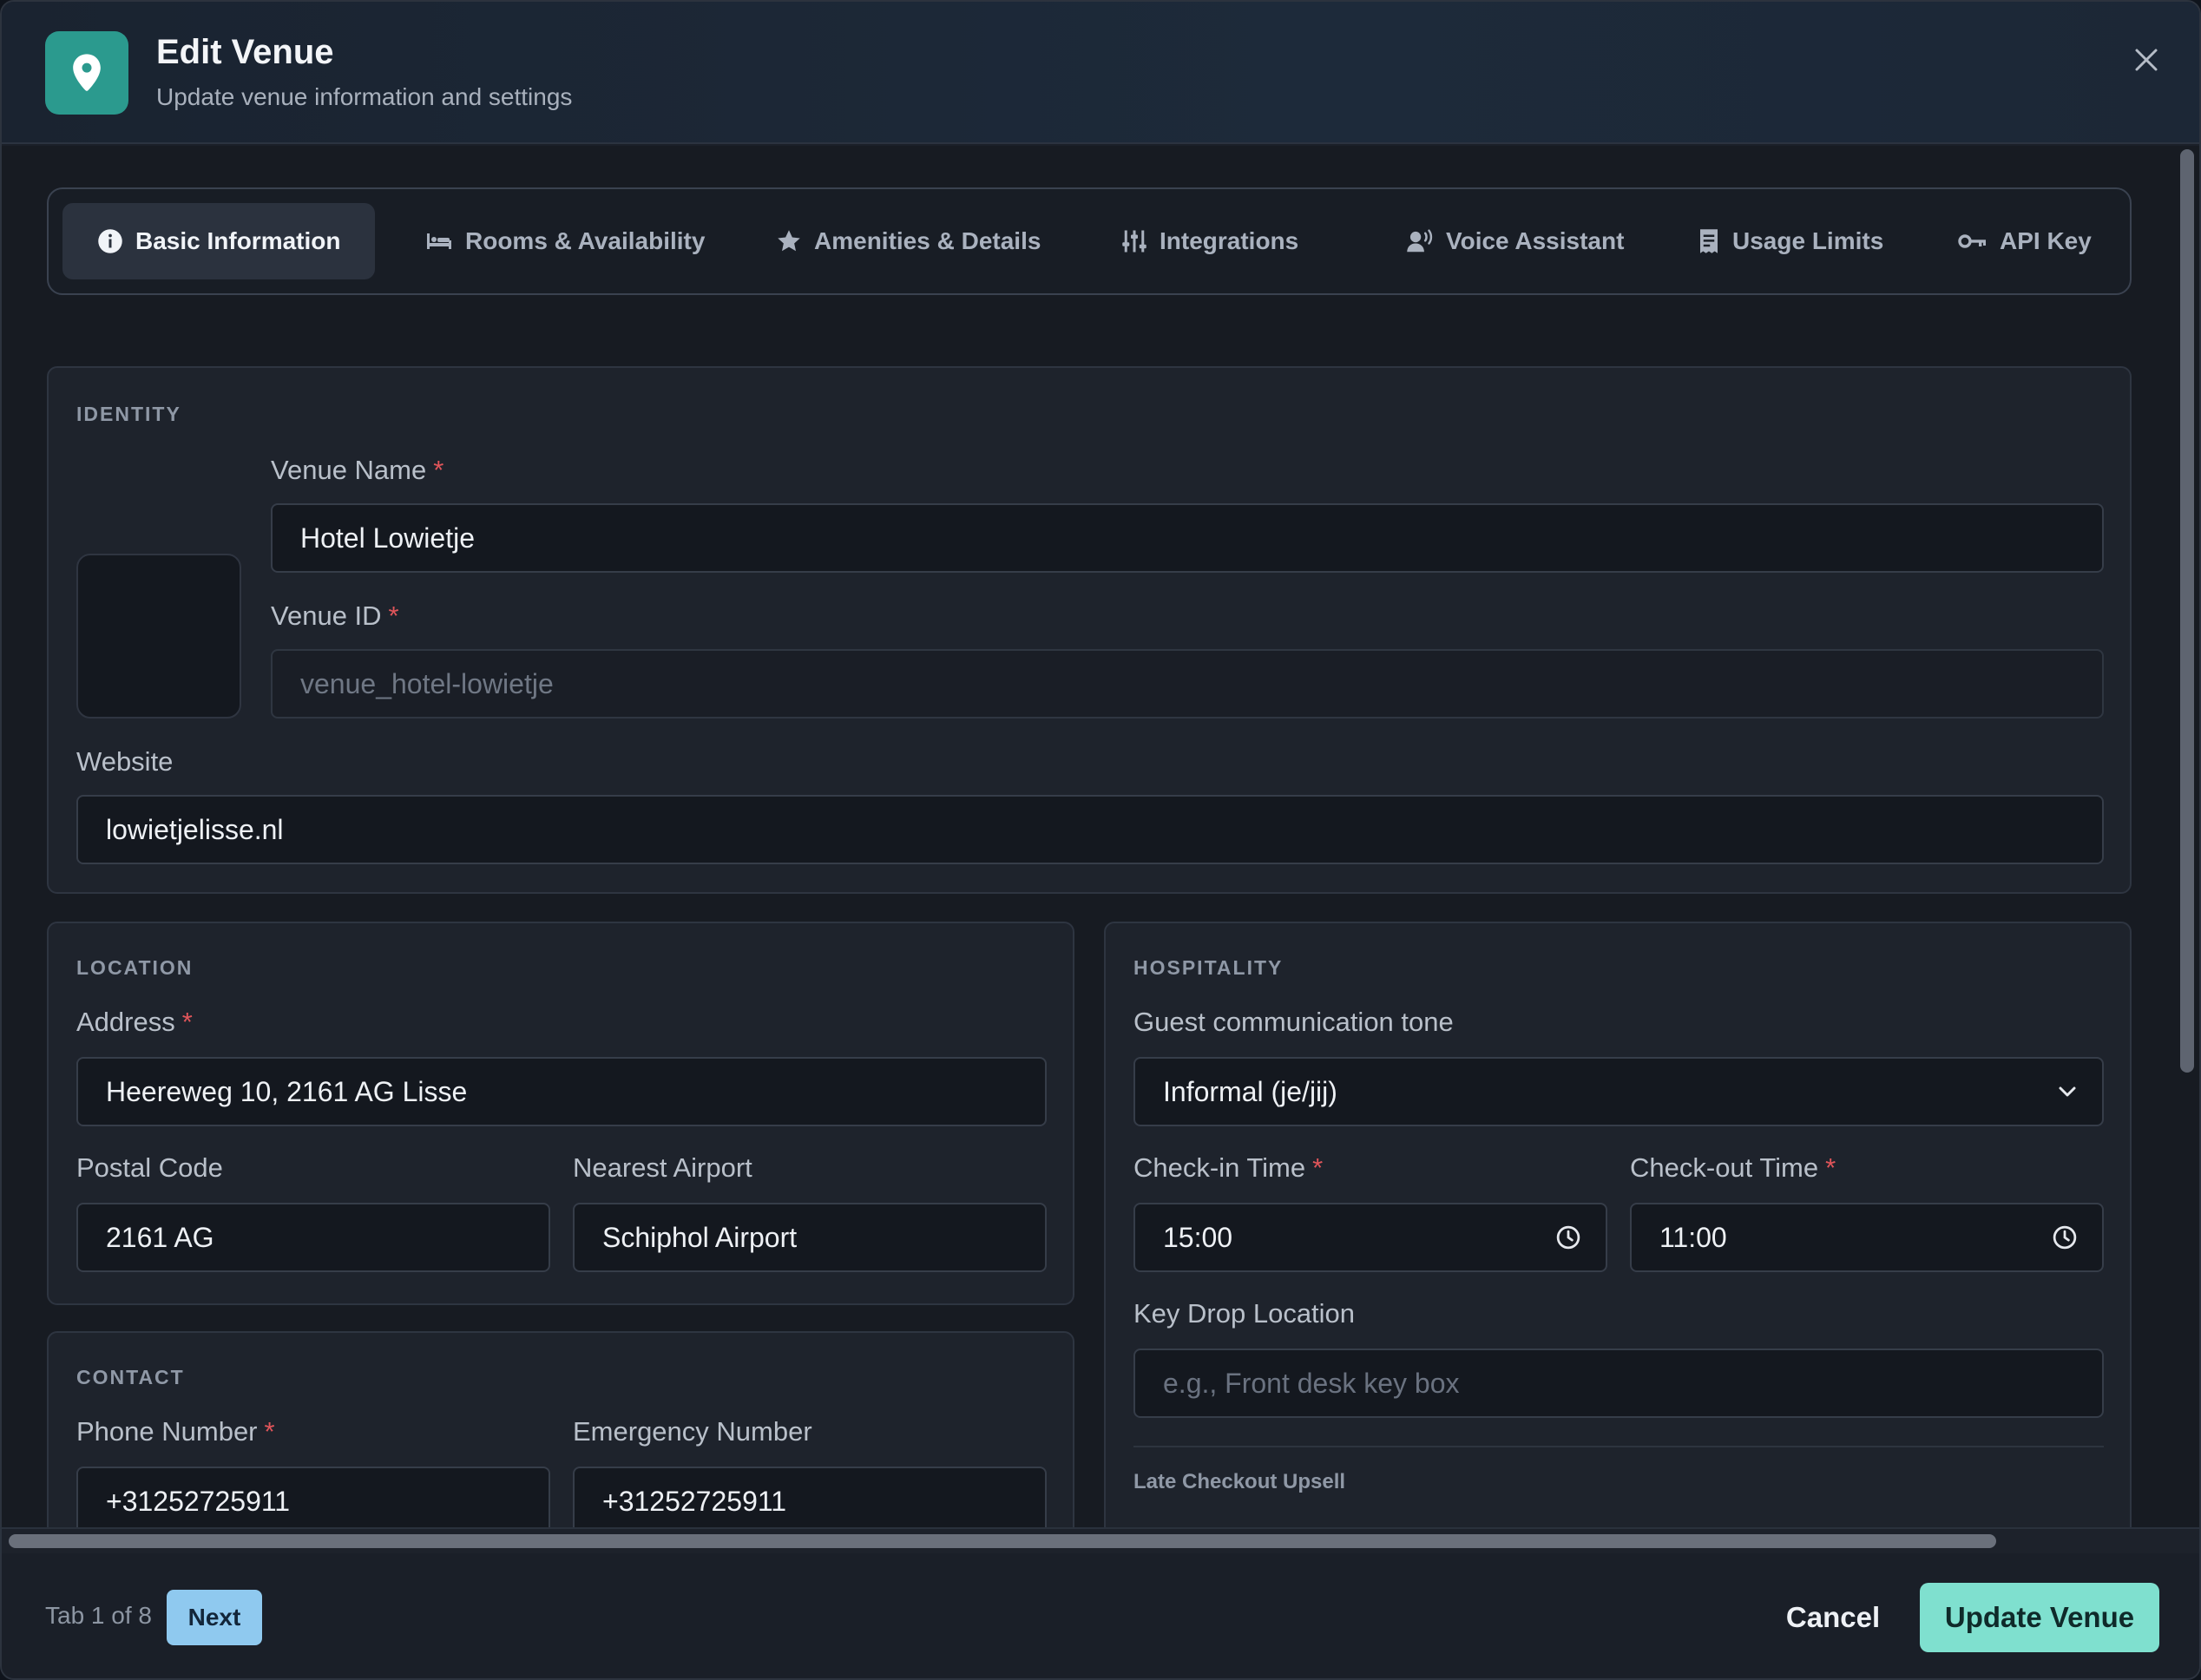 The height and width of the screenshot is (1680, 2201). What do you see at coordinates (110, 241) in the screenshot?
I see `info-icon` at bounding box center [110, 241].